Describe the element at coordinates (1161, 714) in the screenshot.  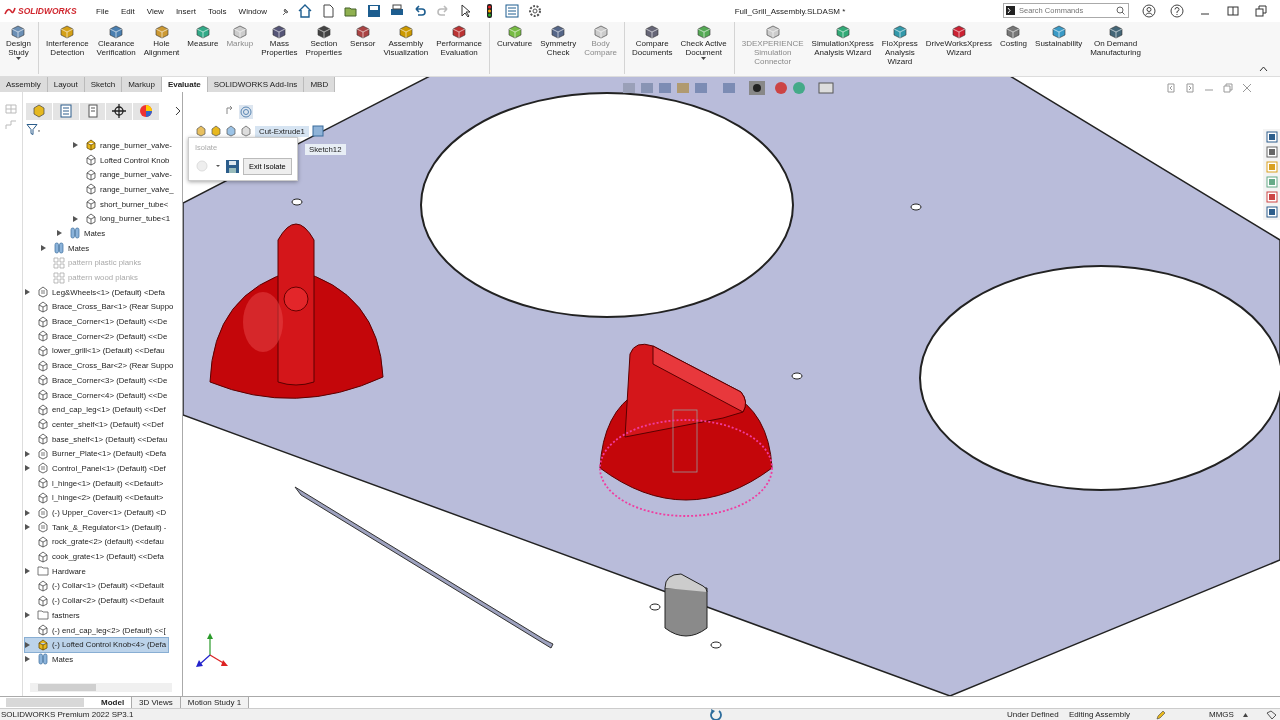
I see `pencil-icon` at that location.